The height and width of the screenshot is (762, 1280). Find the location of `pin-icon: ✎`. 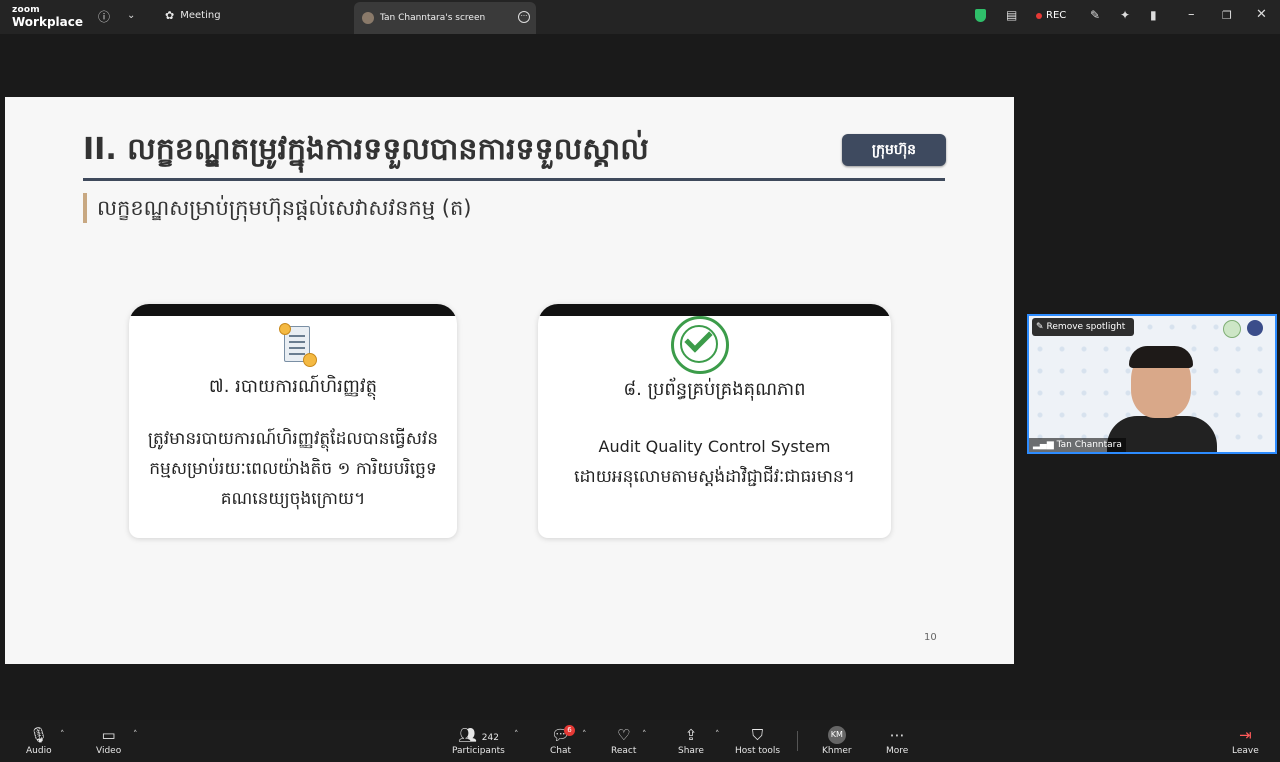

pin-icon: ✎ is located at coordinates (1040, 327).